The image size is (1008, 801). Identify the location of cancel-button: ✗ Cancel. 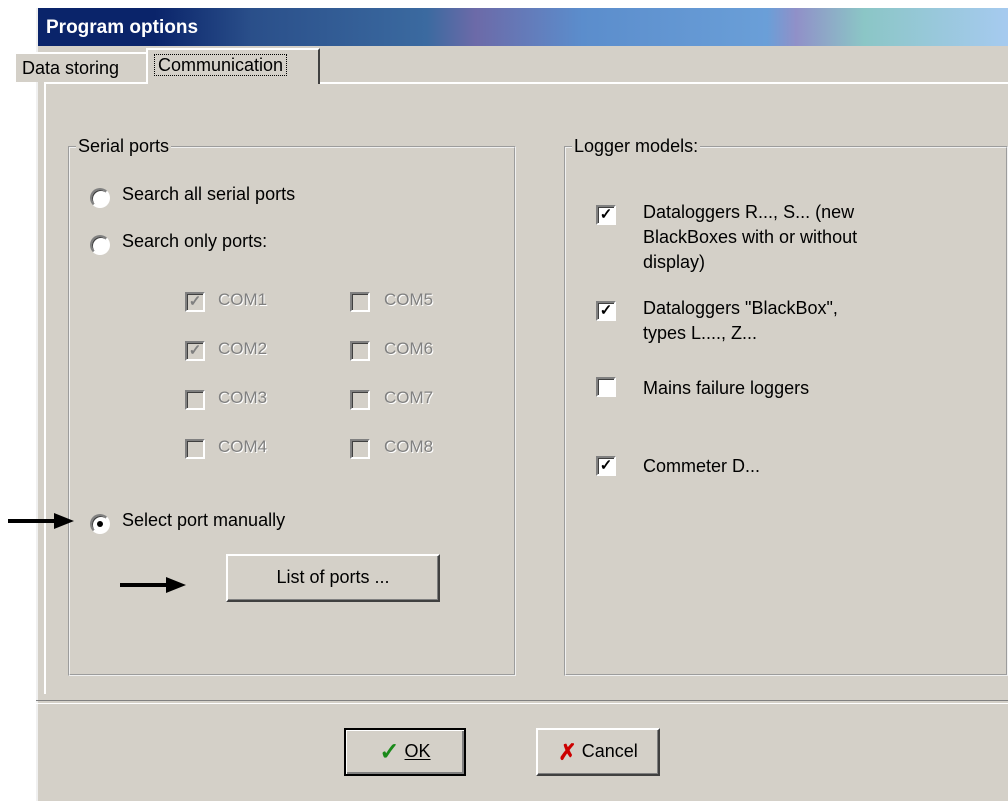
(598, 752).